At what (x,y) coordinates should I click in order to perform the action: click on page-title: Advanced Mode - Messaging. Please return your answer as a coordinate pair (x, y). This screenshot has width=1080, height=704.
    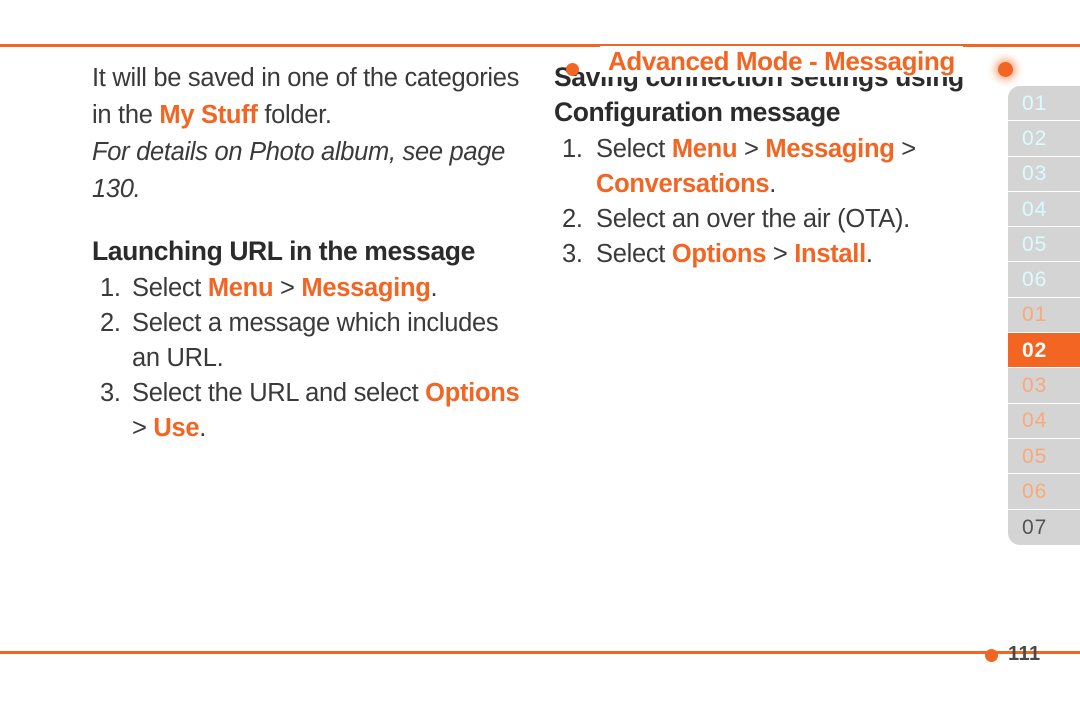
    Looking at the image, I should click on (781, 61).